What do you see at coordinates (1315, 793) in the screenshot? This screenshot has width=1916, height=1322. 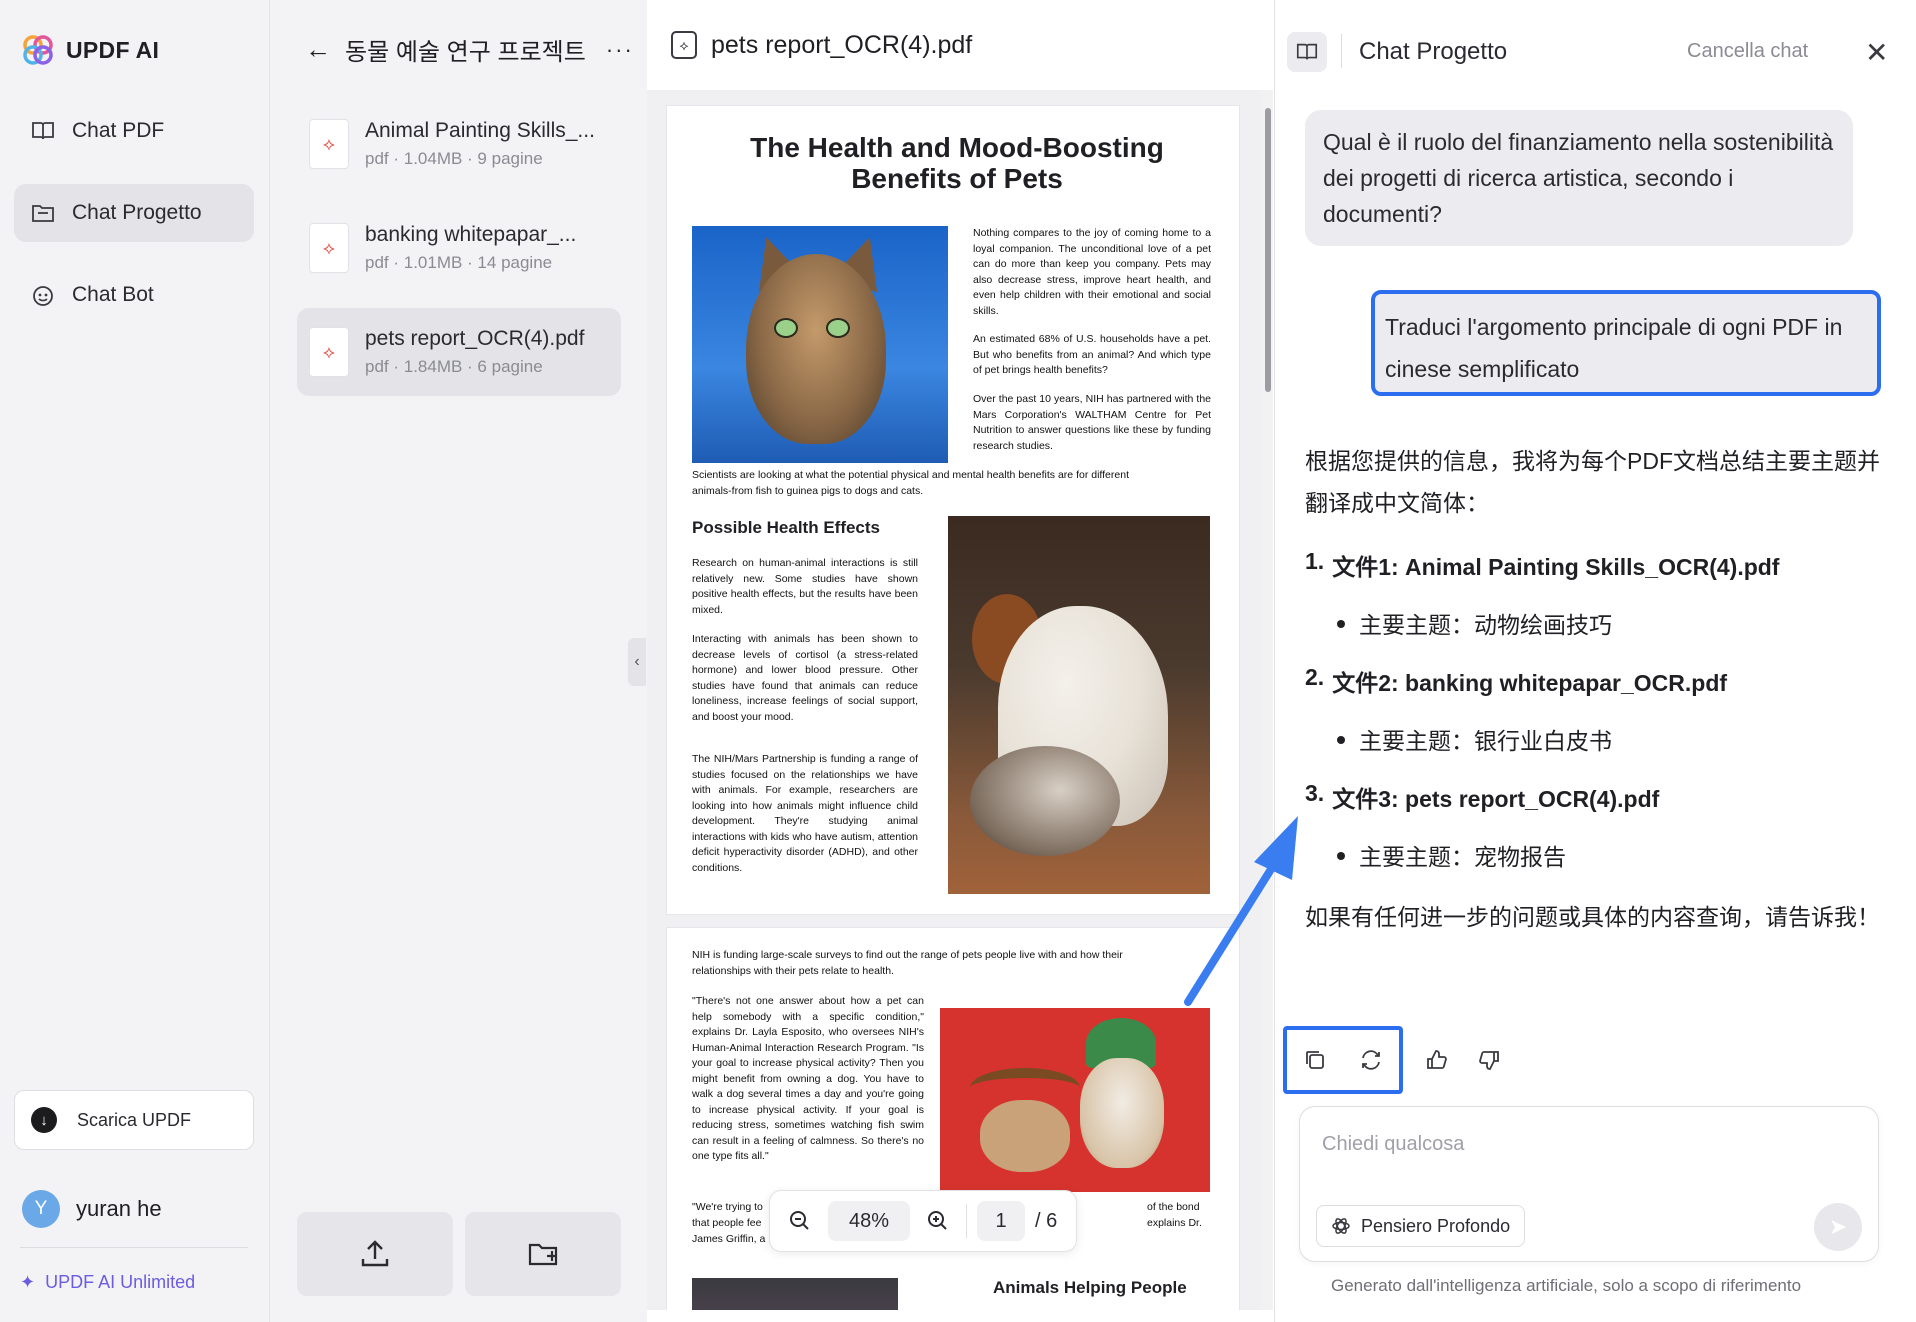 I see `item-number: 3.` at bounding box center [1315, 793].